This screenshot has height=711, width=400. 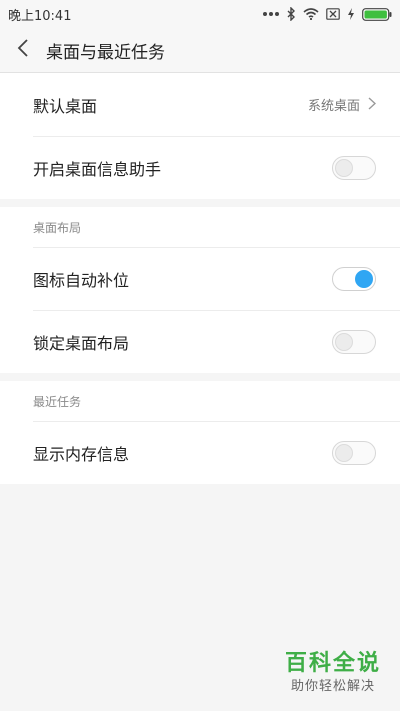 I want to click on wifi-icon, so click(x=311, y=14).